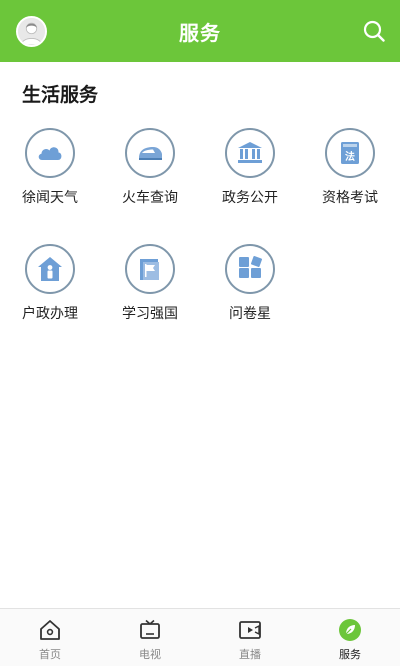  I want to click on service-label: 资格考试, so click(350, 198).